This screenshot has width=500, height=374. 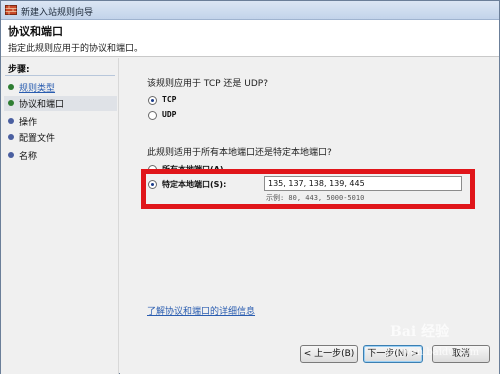 What do you see at coordinates (60, 155) in the screenshot?
I see `step-name: 名称` at bounding box center [60, 155].